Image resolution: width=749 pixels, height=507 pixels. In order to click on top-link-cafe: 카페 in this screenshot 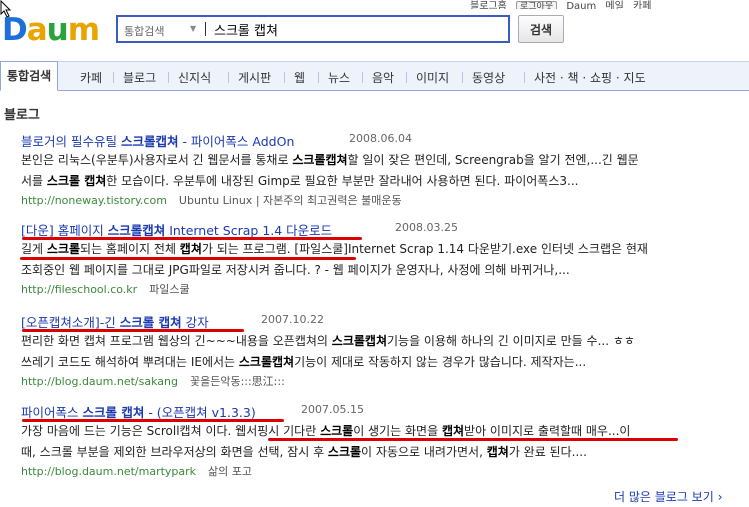, I will do `click(642, 5)`.